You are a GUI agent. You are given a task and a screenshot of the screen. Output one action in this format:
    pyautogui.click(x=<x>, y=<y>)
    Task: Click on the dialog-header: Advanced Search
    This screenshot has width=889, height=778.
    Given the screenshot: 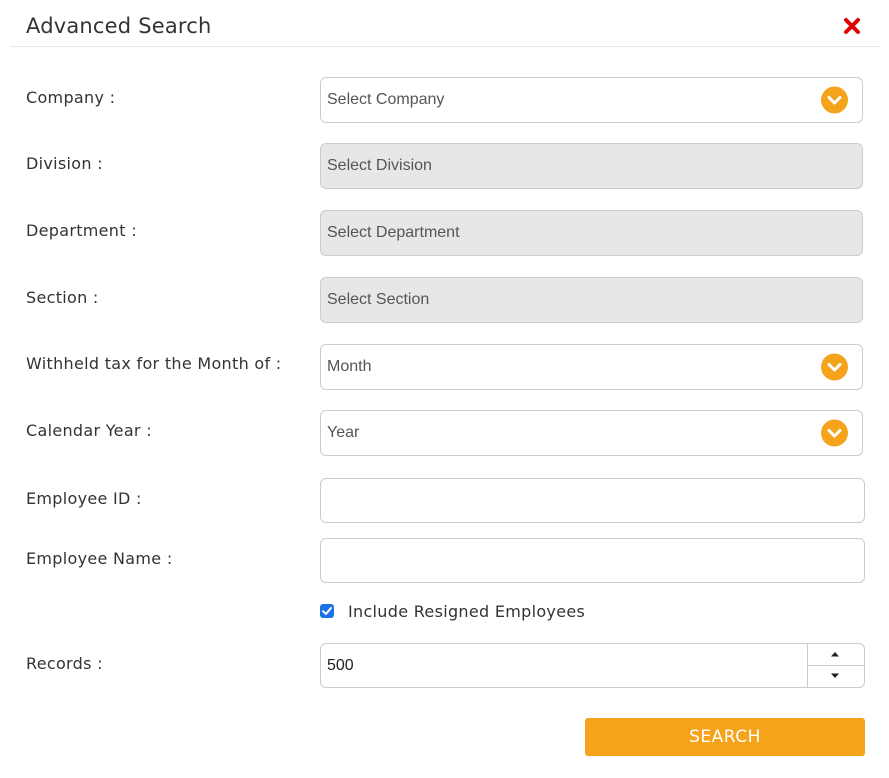 What is the action you would take?
    pyautogui.click(x=445, y=23)
    